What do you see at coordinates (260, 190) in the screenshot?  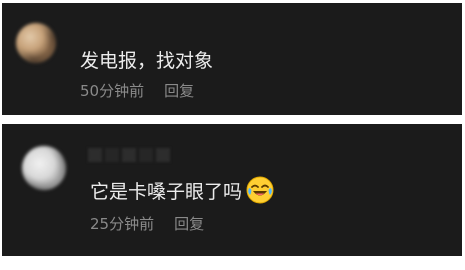 I see `crying-laughing-emoji-icon` at bounding box center [260, 190].